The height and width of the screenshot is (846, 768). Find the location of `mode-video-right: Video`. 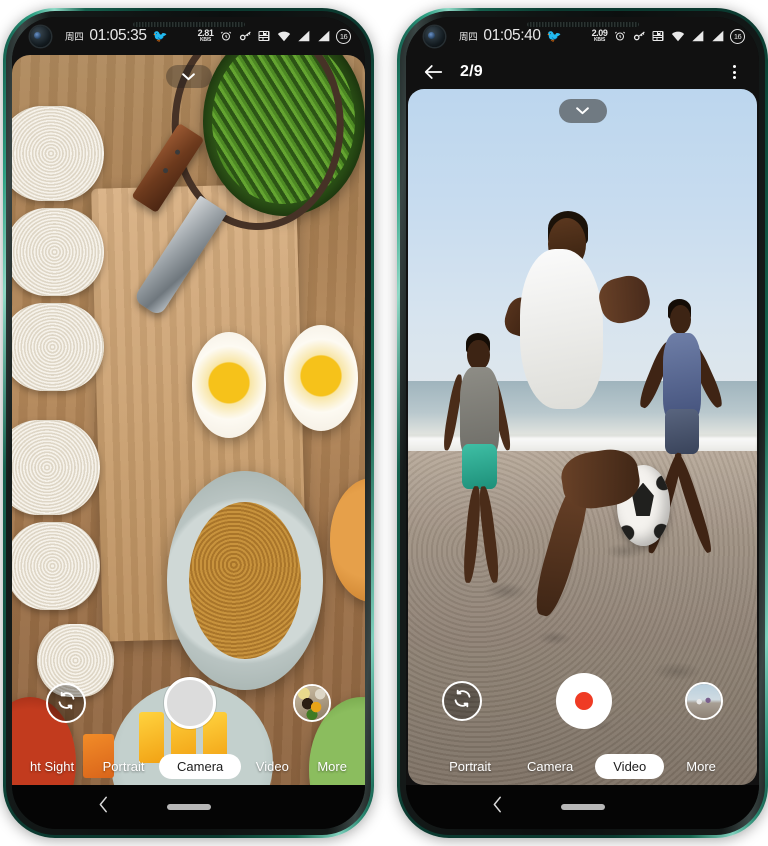

mode-video-right: Video is located at coordinates (630, 766).